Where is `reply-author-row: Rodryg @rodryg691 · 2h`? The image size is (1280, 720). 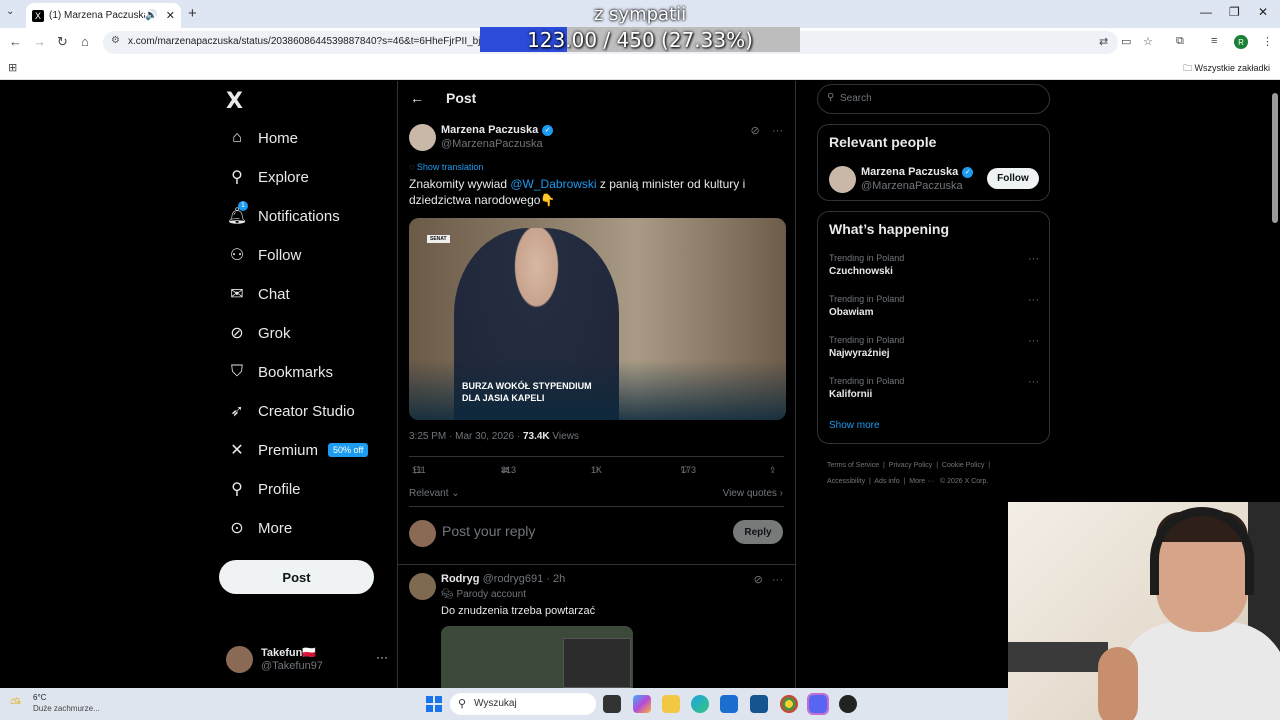 reply-author-row: Rodryg @rodryg691 · 2h is located at coordinates (503, 579).